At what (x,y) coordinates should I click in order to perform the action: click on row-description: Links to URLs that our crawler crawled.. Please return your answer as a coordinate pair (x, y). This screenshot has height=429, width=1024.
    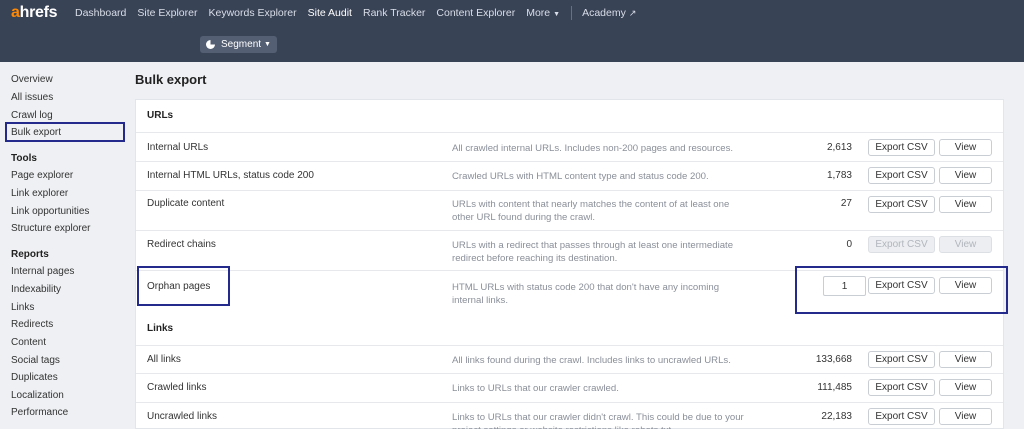
    Looking at the image, I should click on (535, 388).